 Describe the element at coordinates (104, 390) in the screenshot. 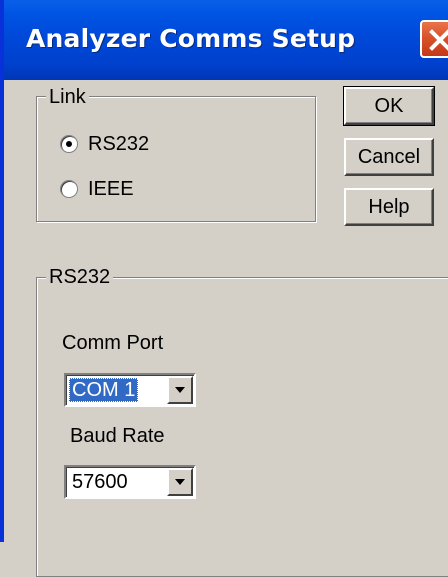

I see `comm-port-value: COM 1` at that location.